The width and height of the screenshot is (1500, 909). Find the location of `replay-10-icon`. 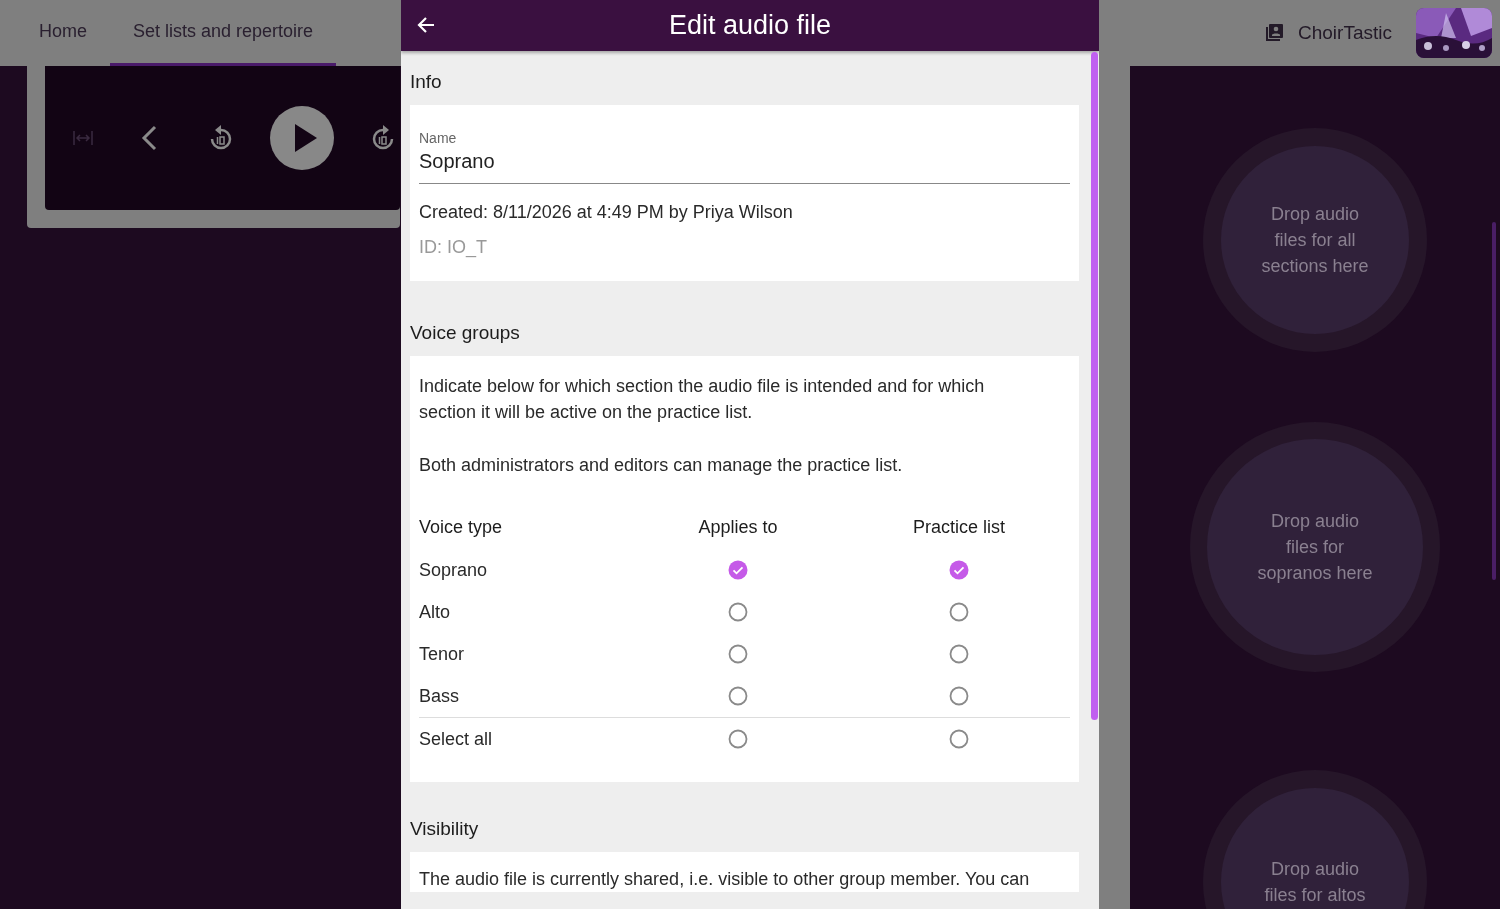

replay-10-icon is located at coordinates (221, 138).